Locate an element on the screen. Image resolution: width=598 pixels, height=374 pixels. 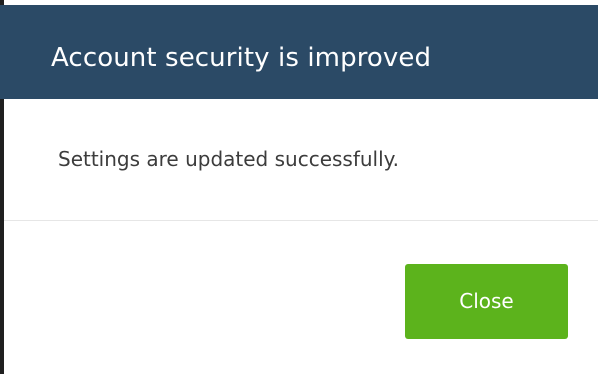
dialog-divider is located at coordinates (301, 220).